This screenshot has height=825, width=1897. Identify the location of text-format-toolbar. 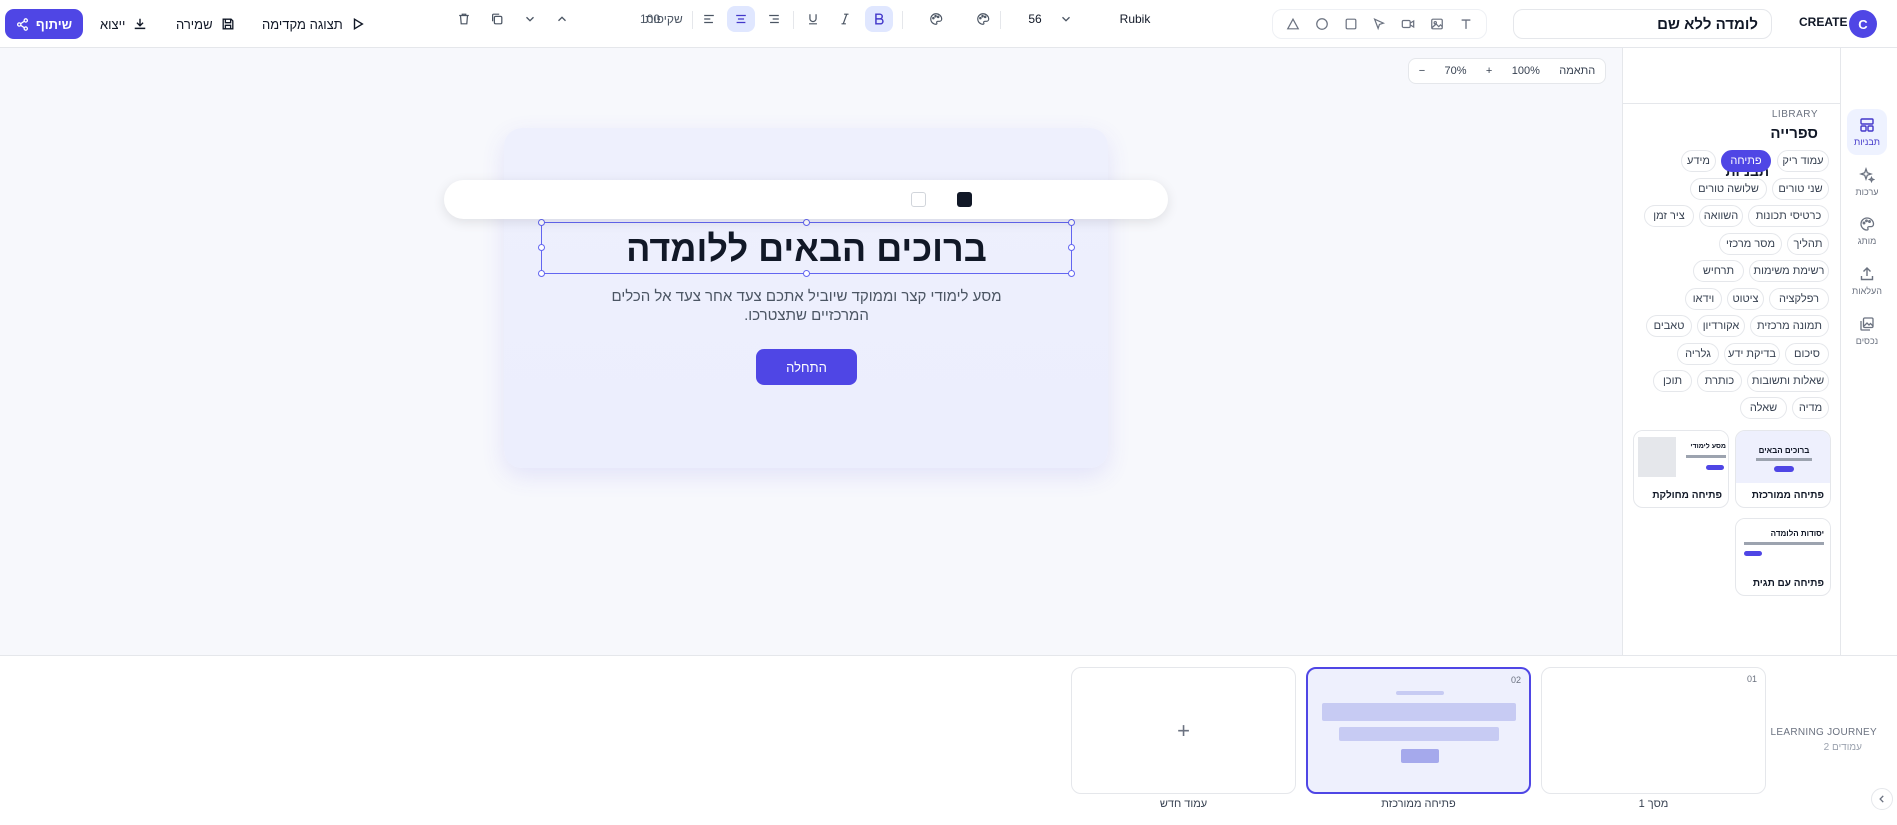
(806, 199).